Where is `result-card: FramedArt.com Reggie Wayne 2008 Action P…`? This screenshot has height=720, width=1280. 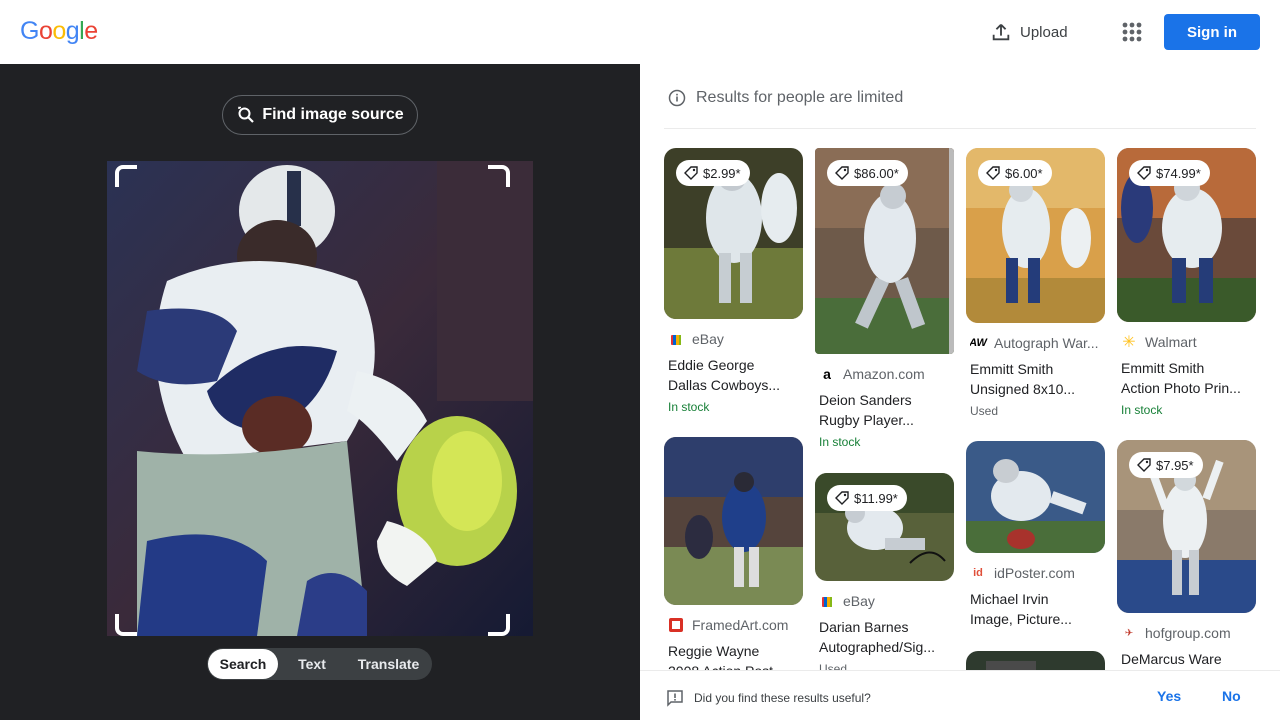 result-card: FramedArt.com Reggie Wayne 2008 Action P… is located at coordinates (733, 559).